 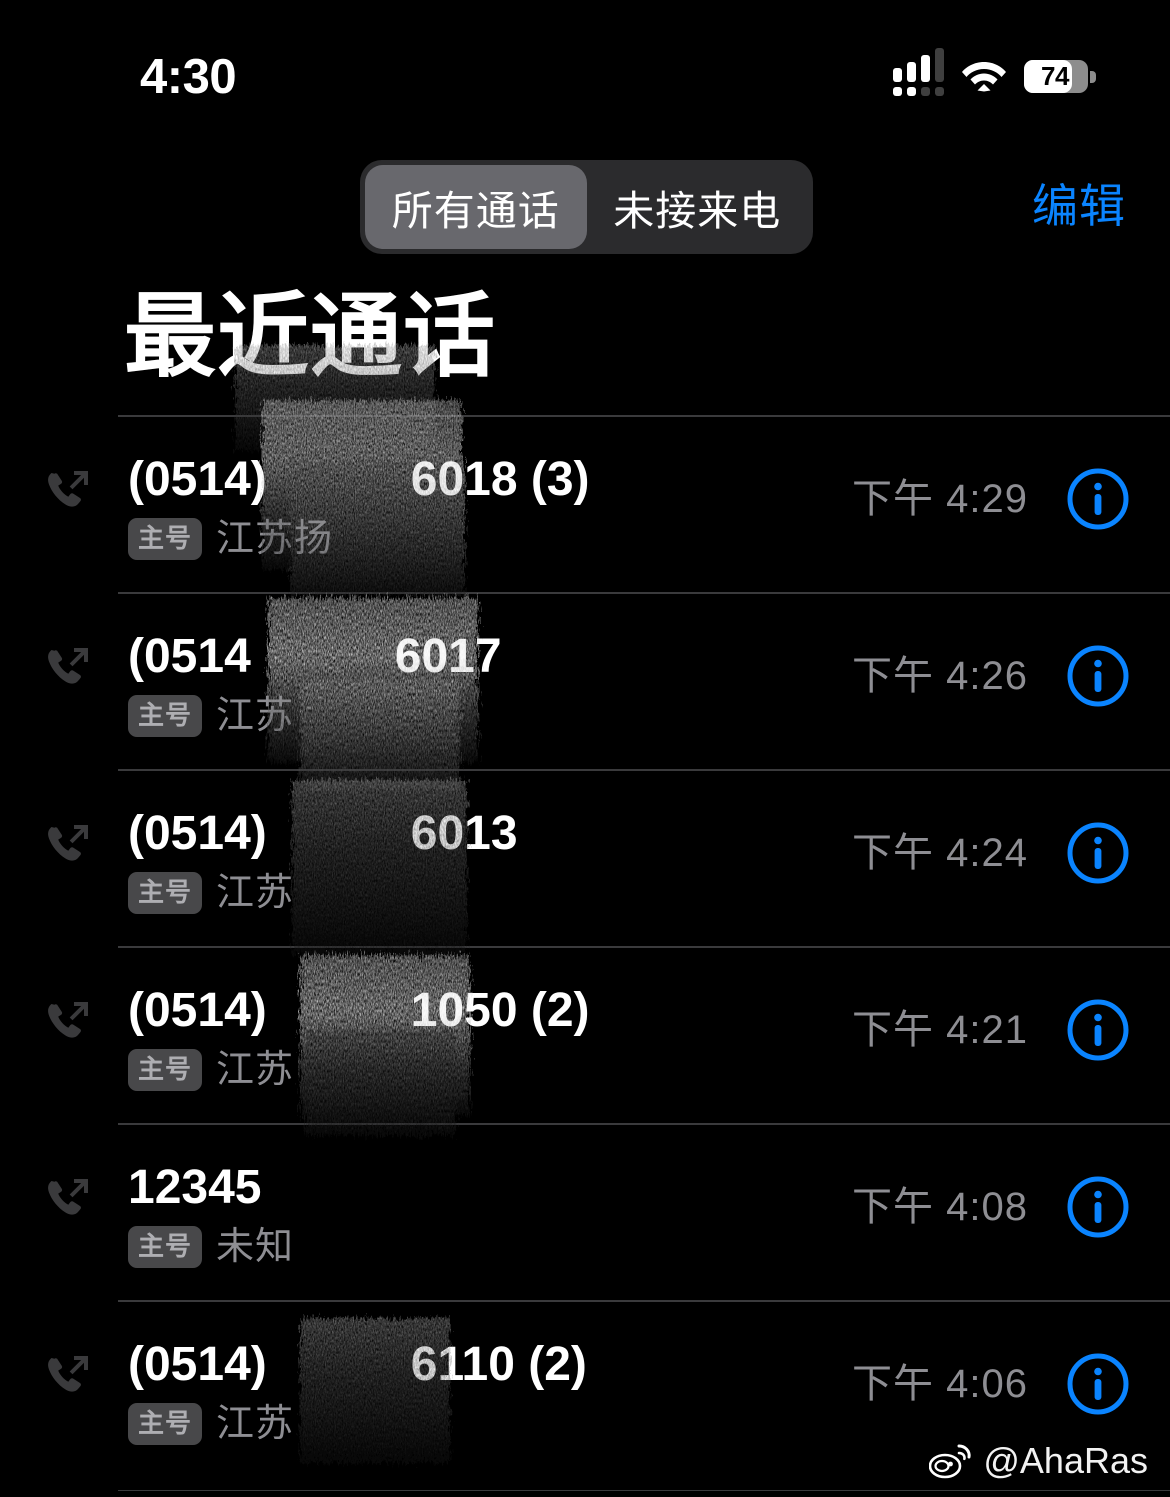 What do you see at coordinates (585, 680) in the screenshot?
I see `table-row: (0514 6017 主号 江苏 下午 4:26` at bounding box center [585, 680].